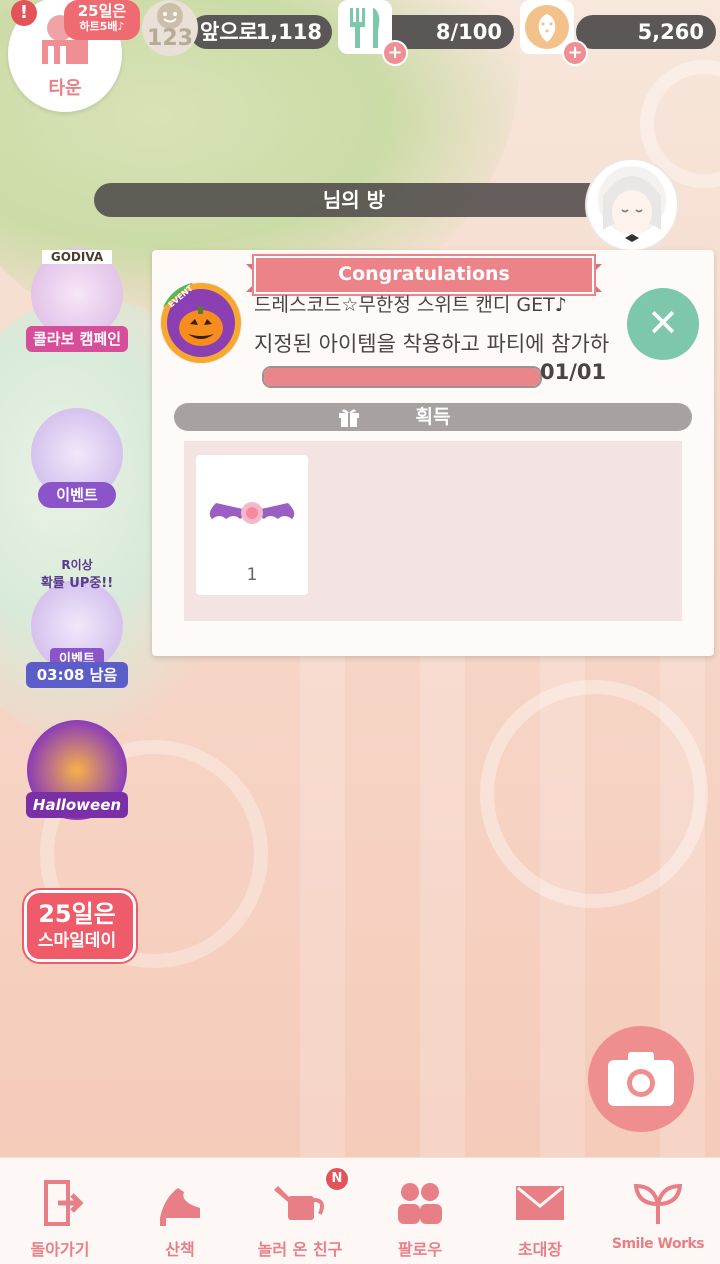 The width and height of the screenshot is (720, 1264). Describe the element at coordinates (424, 275) in the screenshot. I see `congratulations-ribbon: Congratulations` at that location.